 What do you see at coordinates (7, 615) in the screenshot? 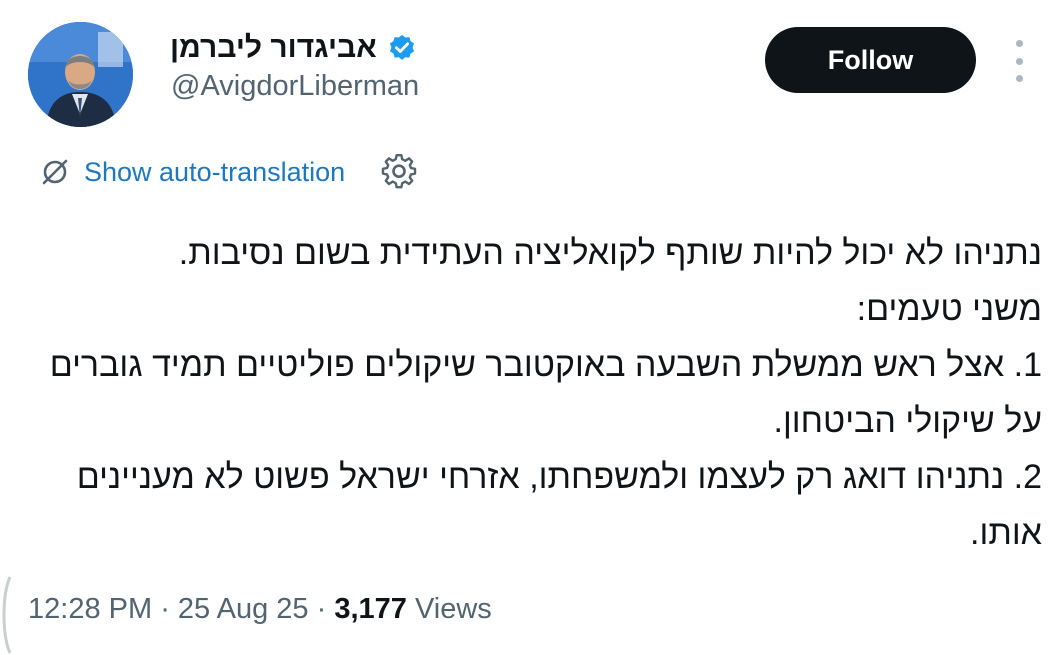
I see `edge-bracket` at bounding box center [7, 615].